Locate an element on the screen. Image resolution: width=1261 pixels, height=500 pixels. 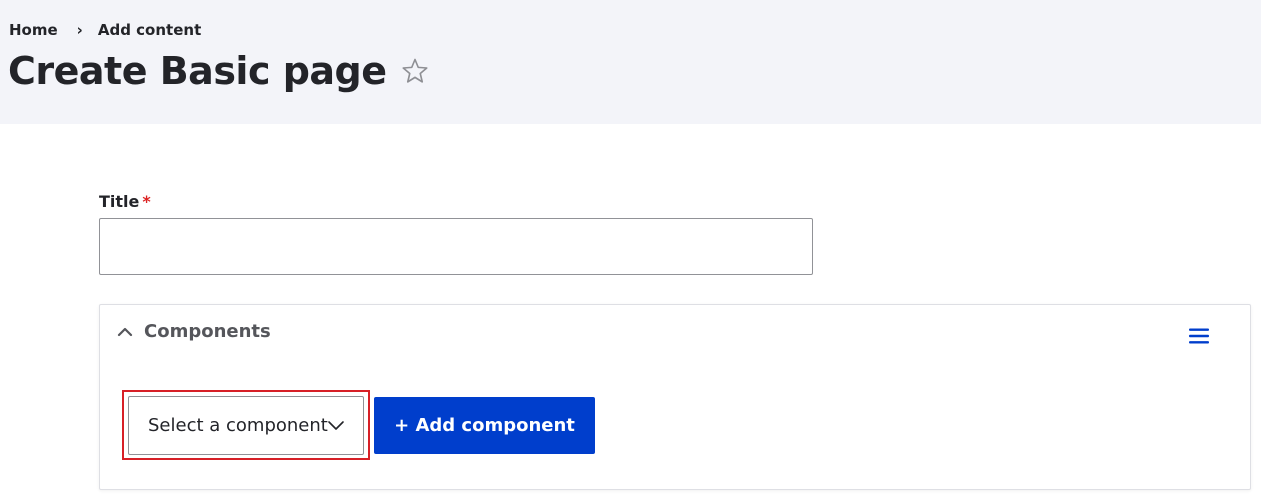
chevron-down-icon is located at coordinates (336, 425).